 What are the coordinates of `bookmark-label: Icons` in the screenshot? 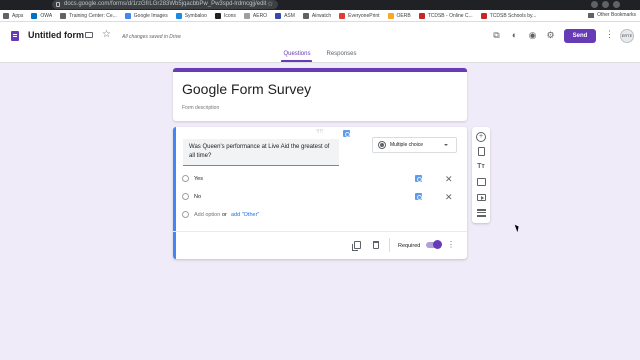 It's located at (229, 15).